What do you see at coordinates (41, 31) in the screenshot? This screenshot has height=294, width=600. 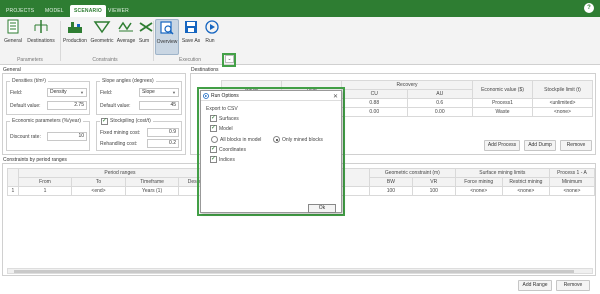 I see `destinations-button: Destinations` at bounding box center [41, 31].